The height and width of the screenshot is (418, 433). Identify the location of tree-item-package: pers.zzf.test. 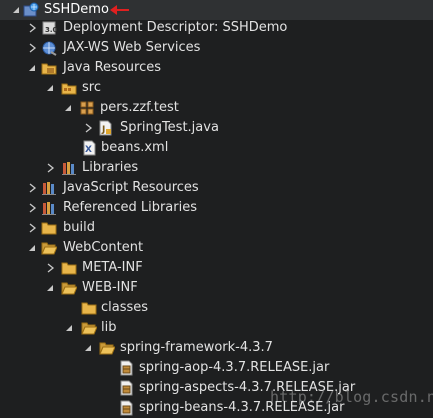
(216, 108).